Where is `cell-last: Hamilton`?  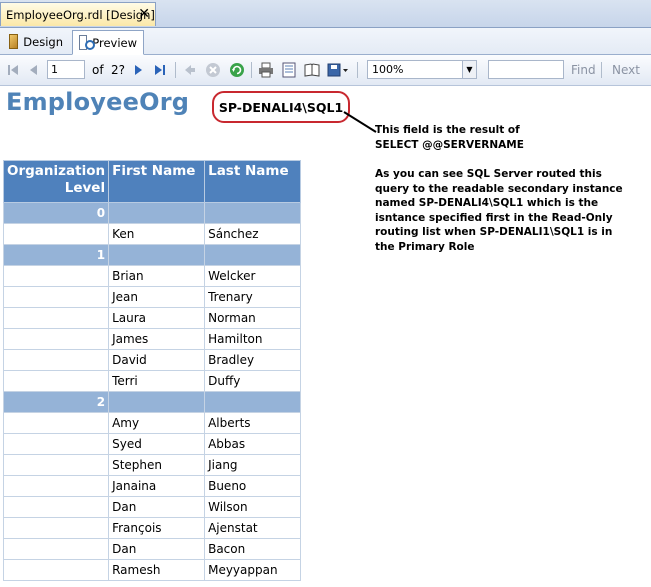
cell-last: Hamilton is located at coordinates (253, 339).